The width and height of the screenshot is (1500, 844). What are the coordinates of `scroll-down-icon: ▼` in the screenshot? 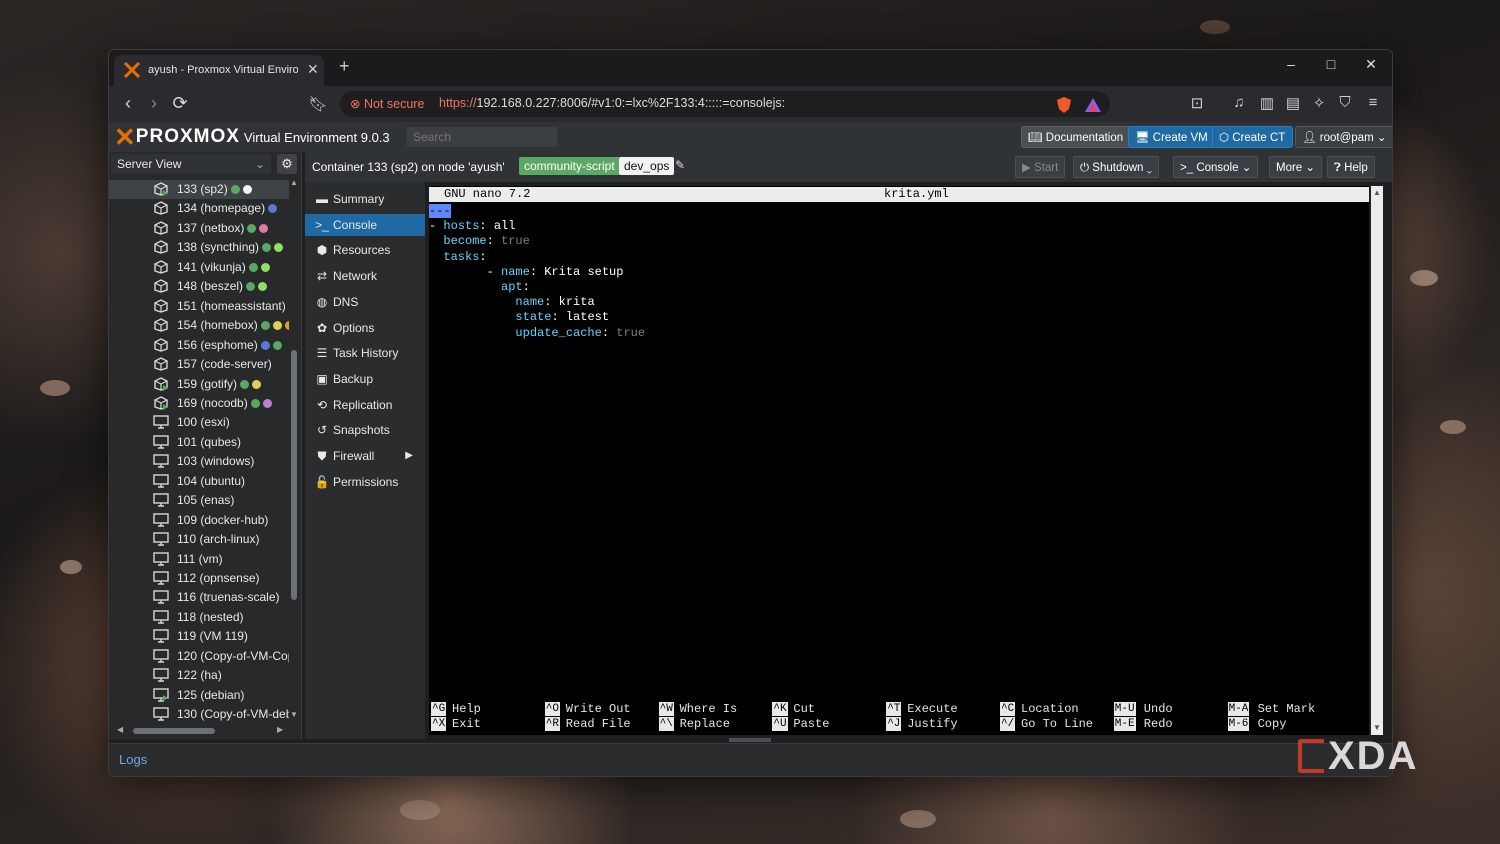 It's located at (294, 714).